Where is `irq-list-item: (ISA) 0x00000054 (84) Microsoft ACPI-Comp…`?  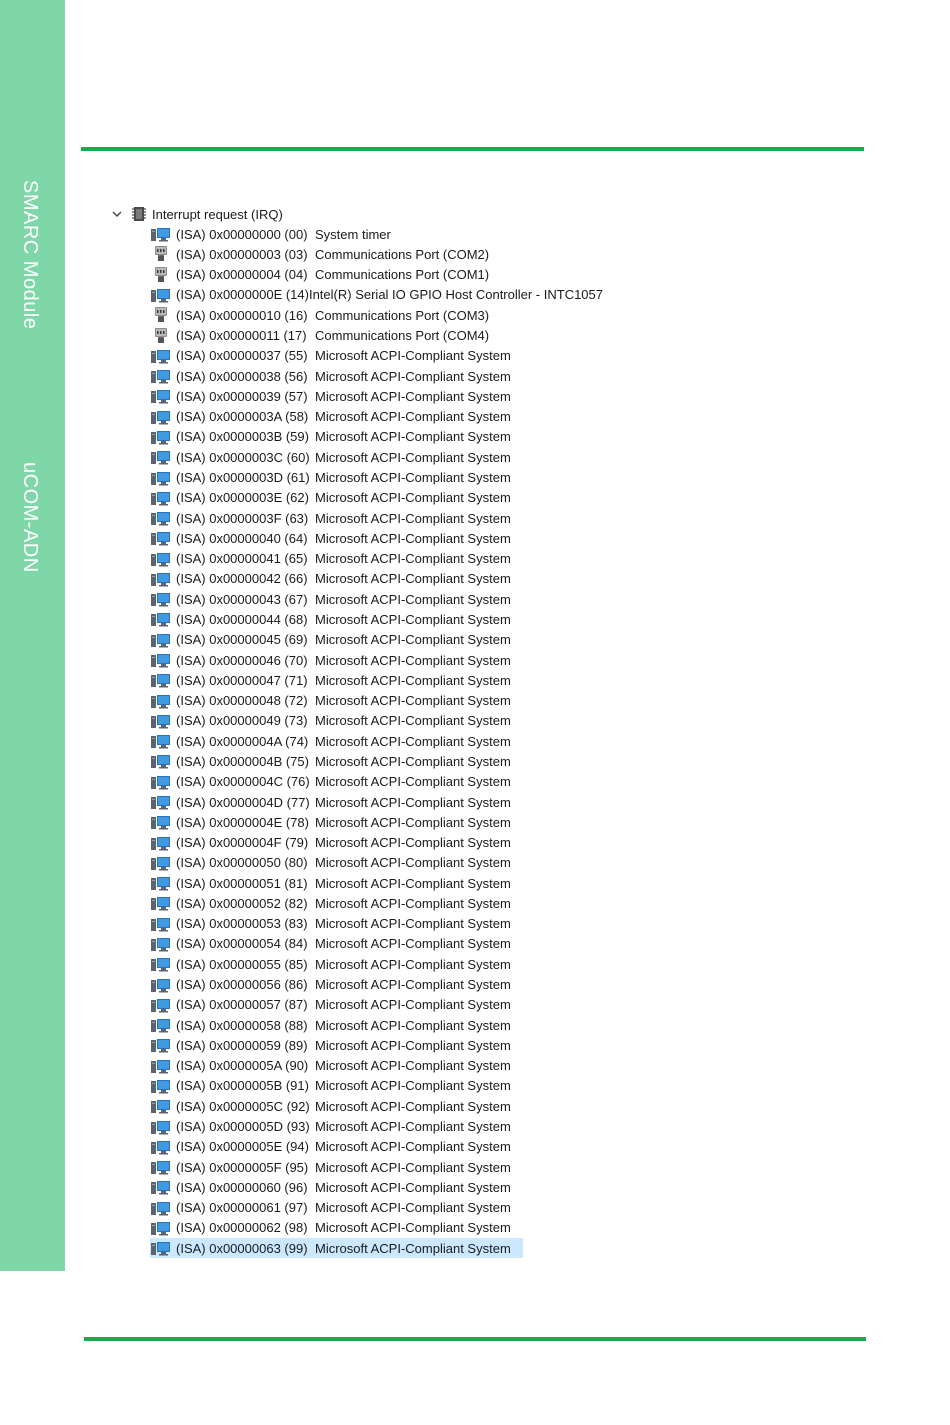
irq-list-item: (ISA) 0x00000054 (84) Microsoft ACPI-Comp… is located at coordinates (336, 944).